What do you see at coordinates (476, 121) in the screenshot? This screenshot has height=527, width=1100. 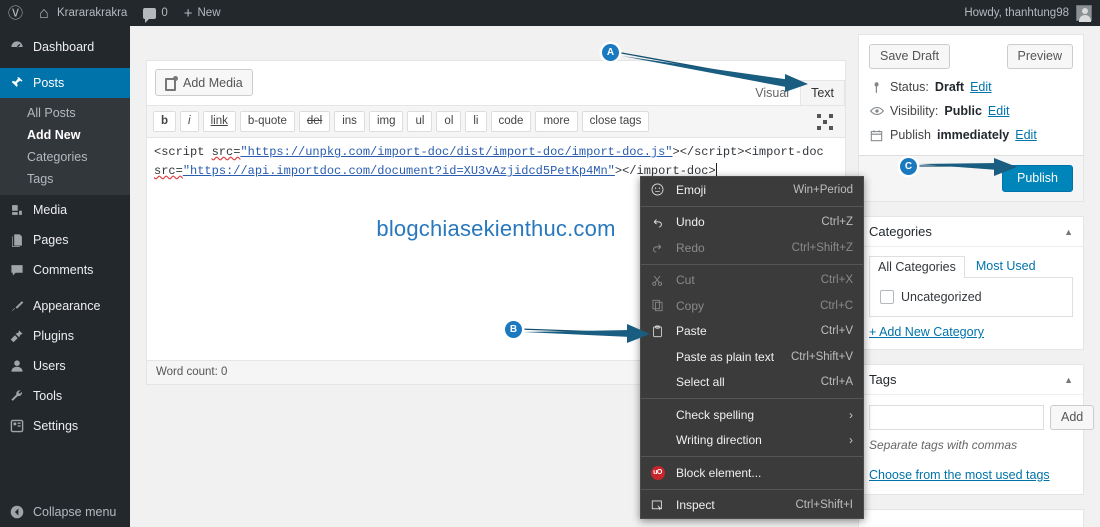 I see `quicktag-li: li` at bounding box center [476, 121].